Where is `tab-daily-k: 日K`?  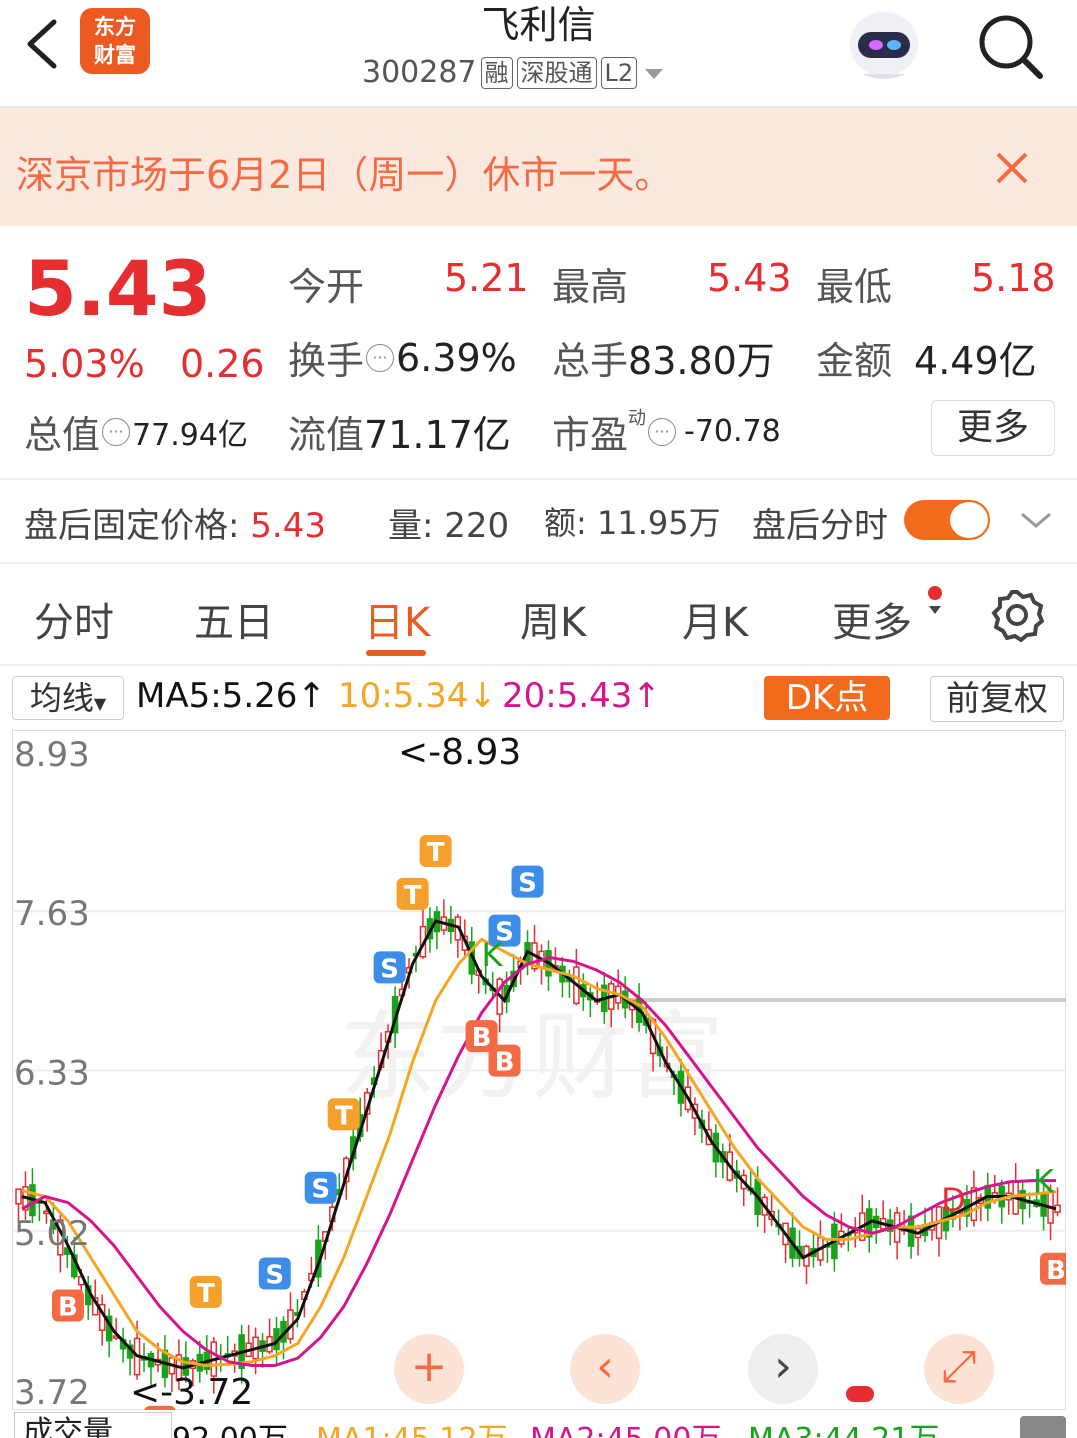 tab-daily-k: 日K is located at coordinates (397, 619).